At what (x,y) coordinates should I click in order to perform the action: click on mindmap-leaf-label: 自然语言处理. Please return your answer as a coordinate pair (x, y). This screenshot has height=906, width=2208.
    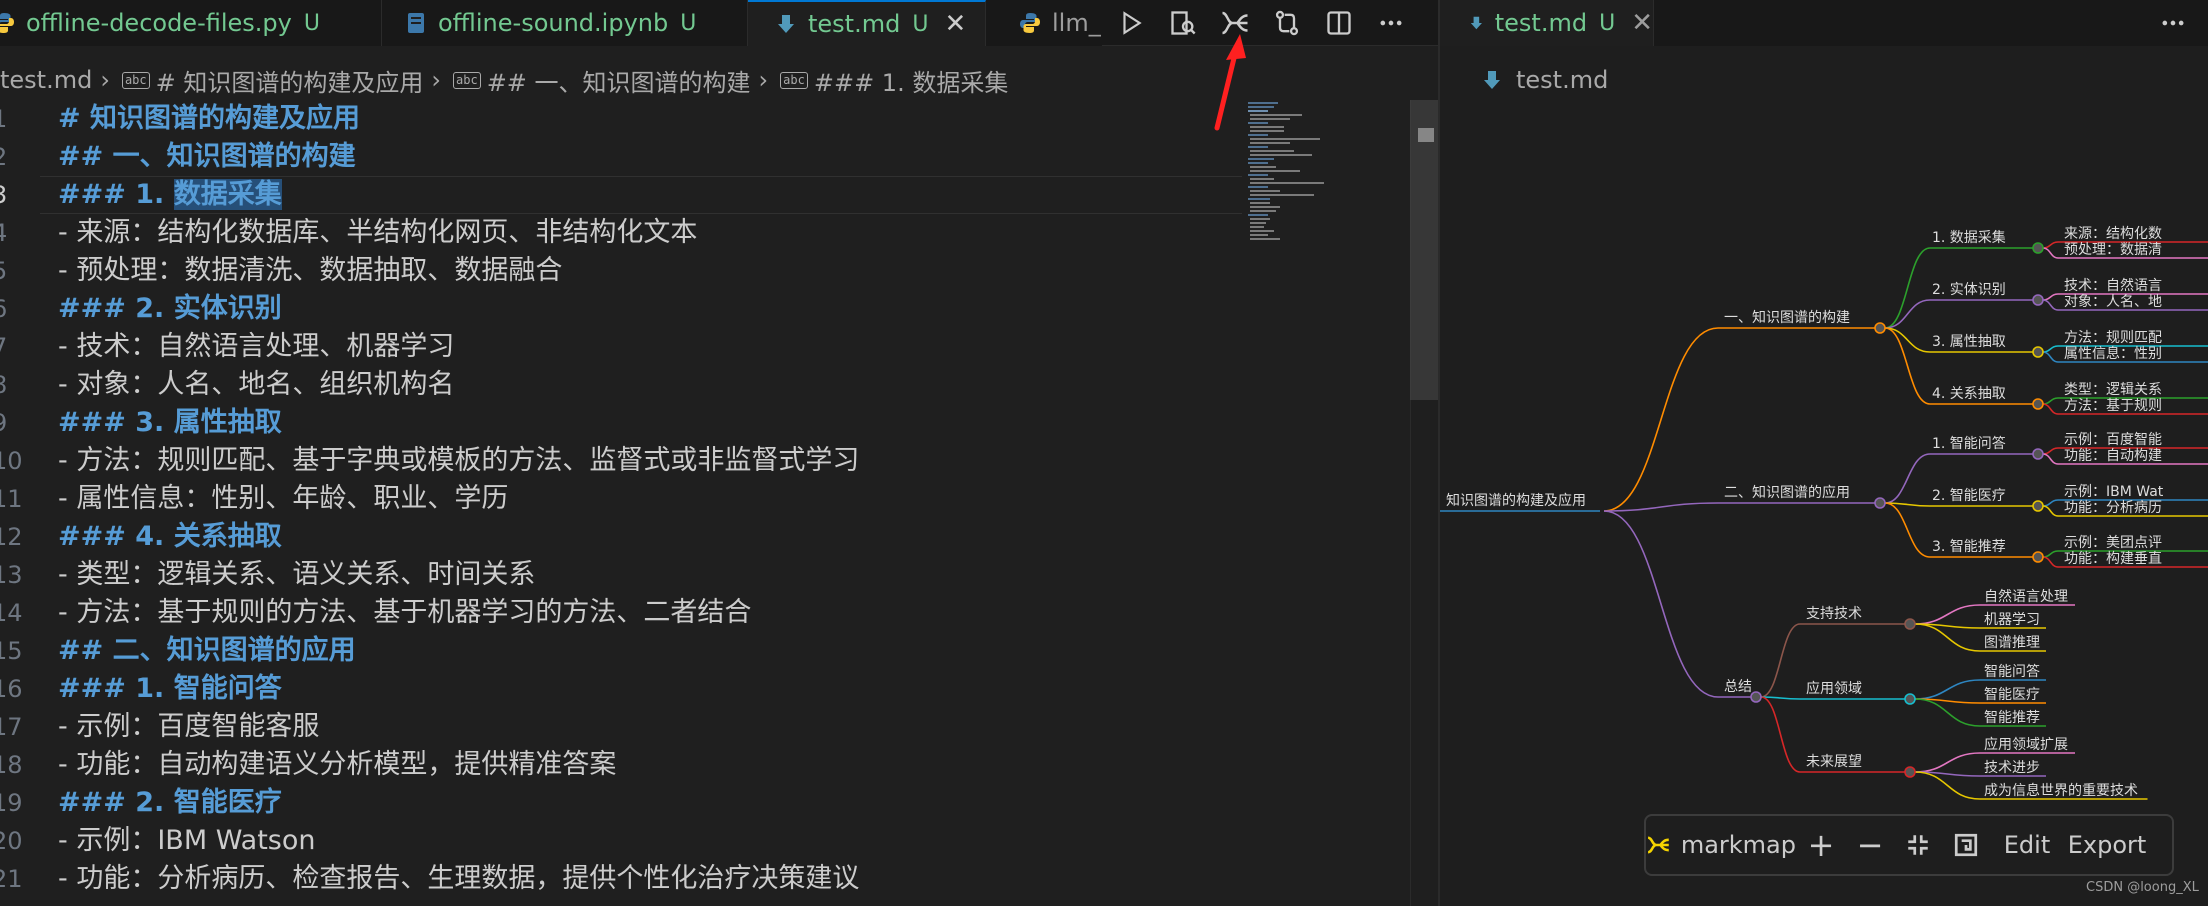
    Looking at the image, I should click on (2026, 596).